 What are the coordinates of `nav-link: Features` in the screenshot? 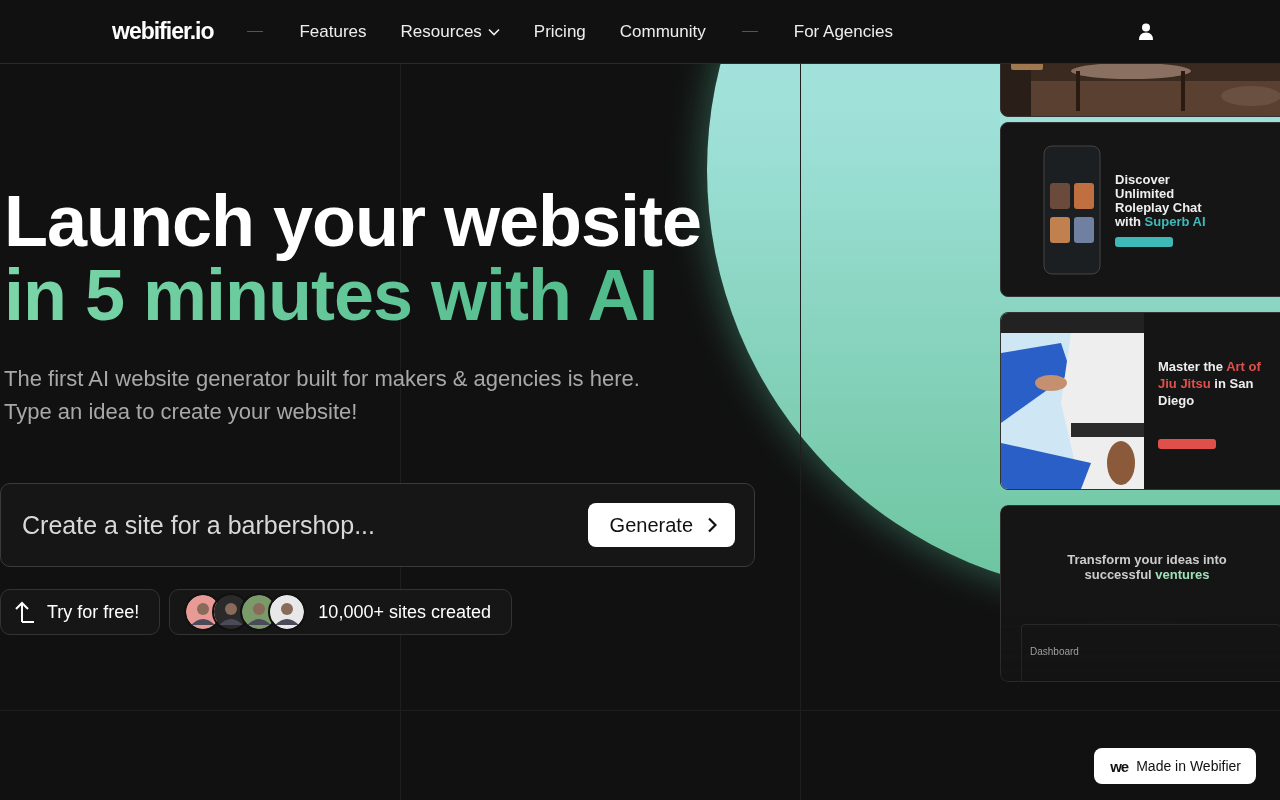 It's located at (333, 31).